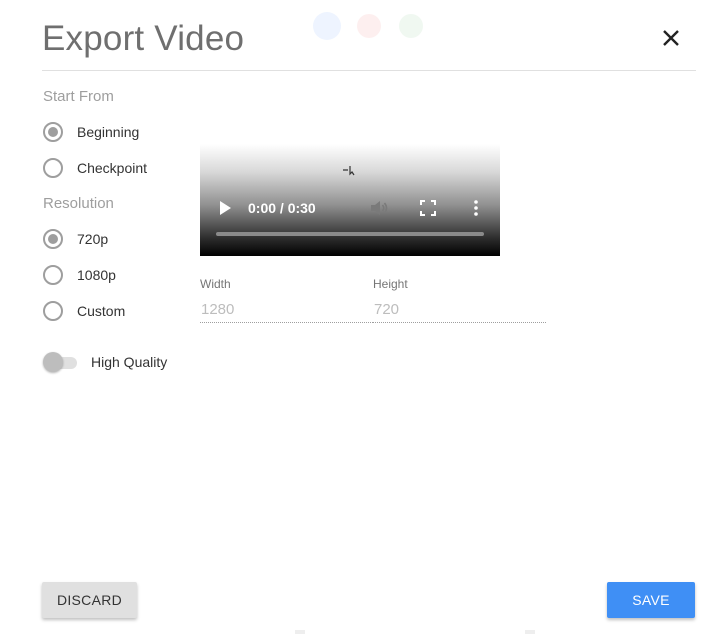 Image resolution: width=717 pixels, height=642 pixels. What do you see at coordinates (89, 600) in the screenshot?
I see `discard-button: DISCARD` at bounding box center [89, 600].